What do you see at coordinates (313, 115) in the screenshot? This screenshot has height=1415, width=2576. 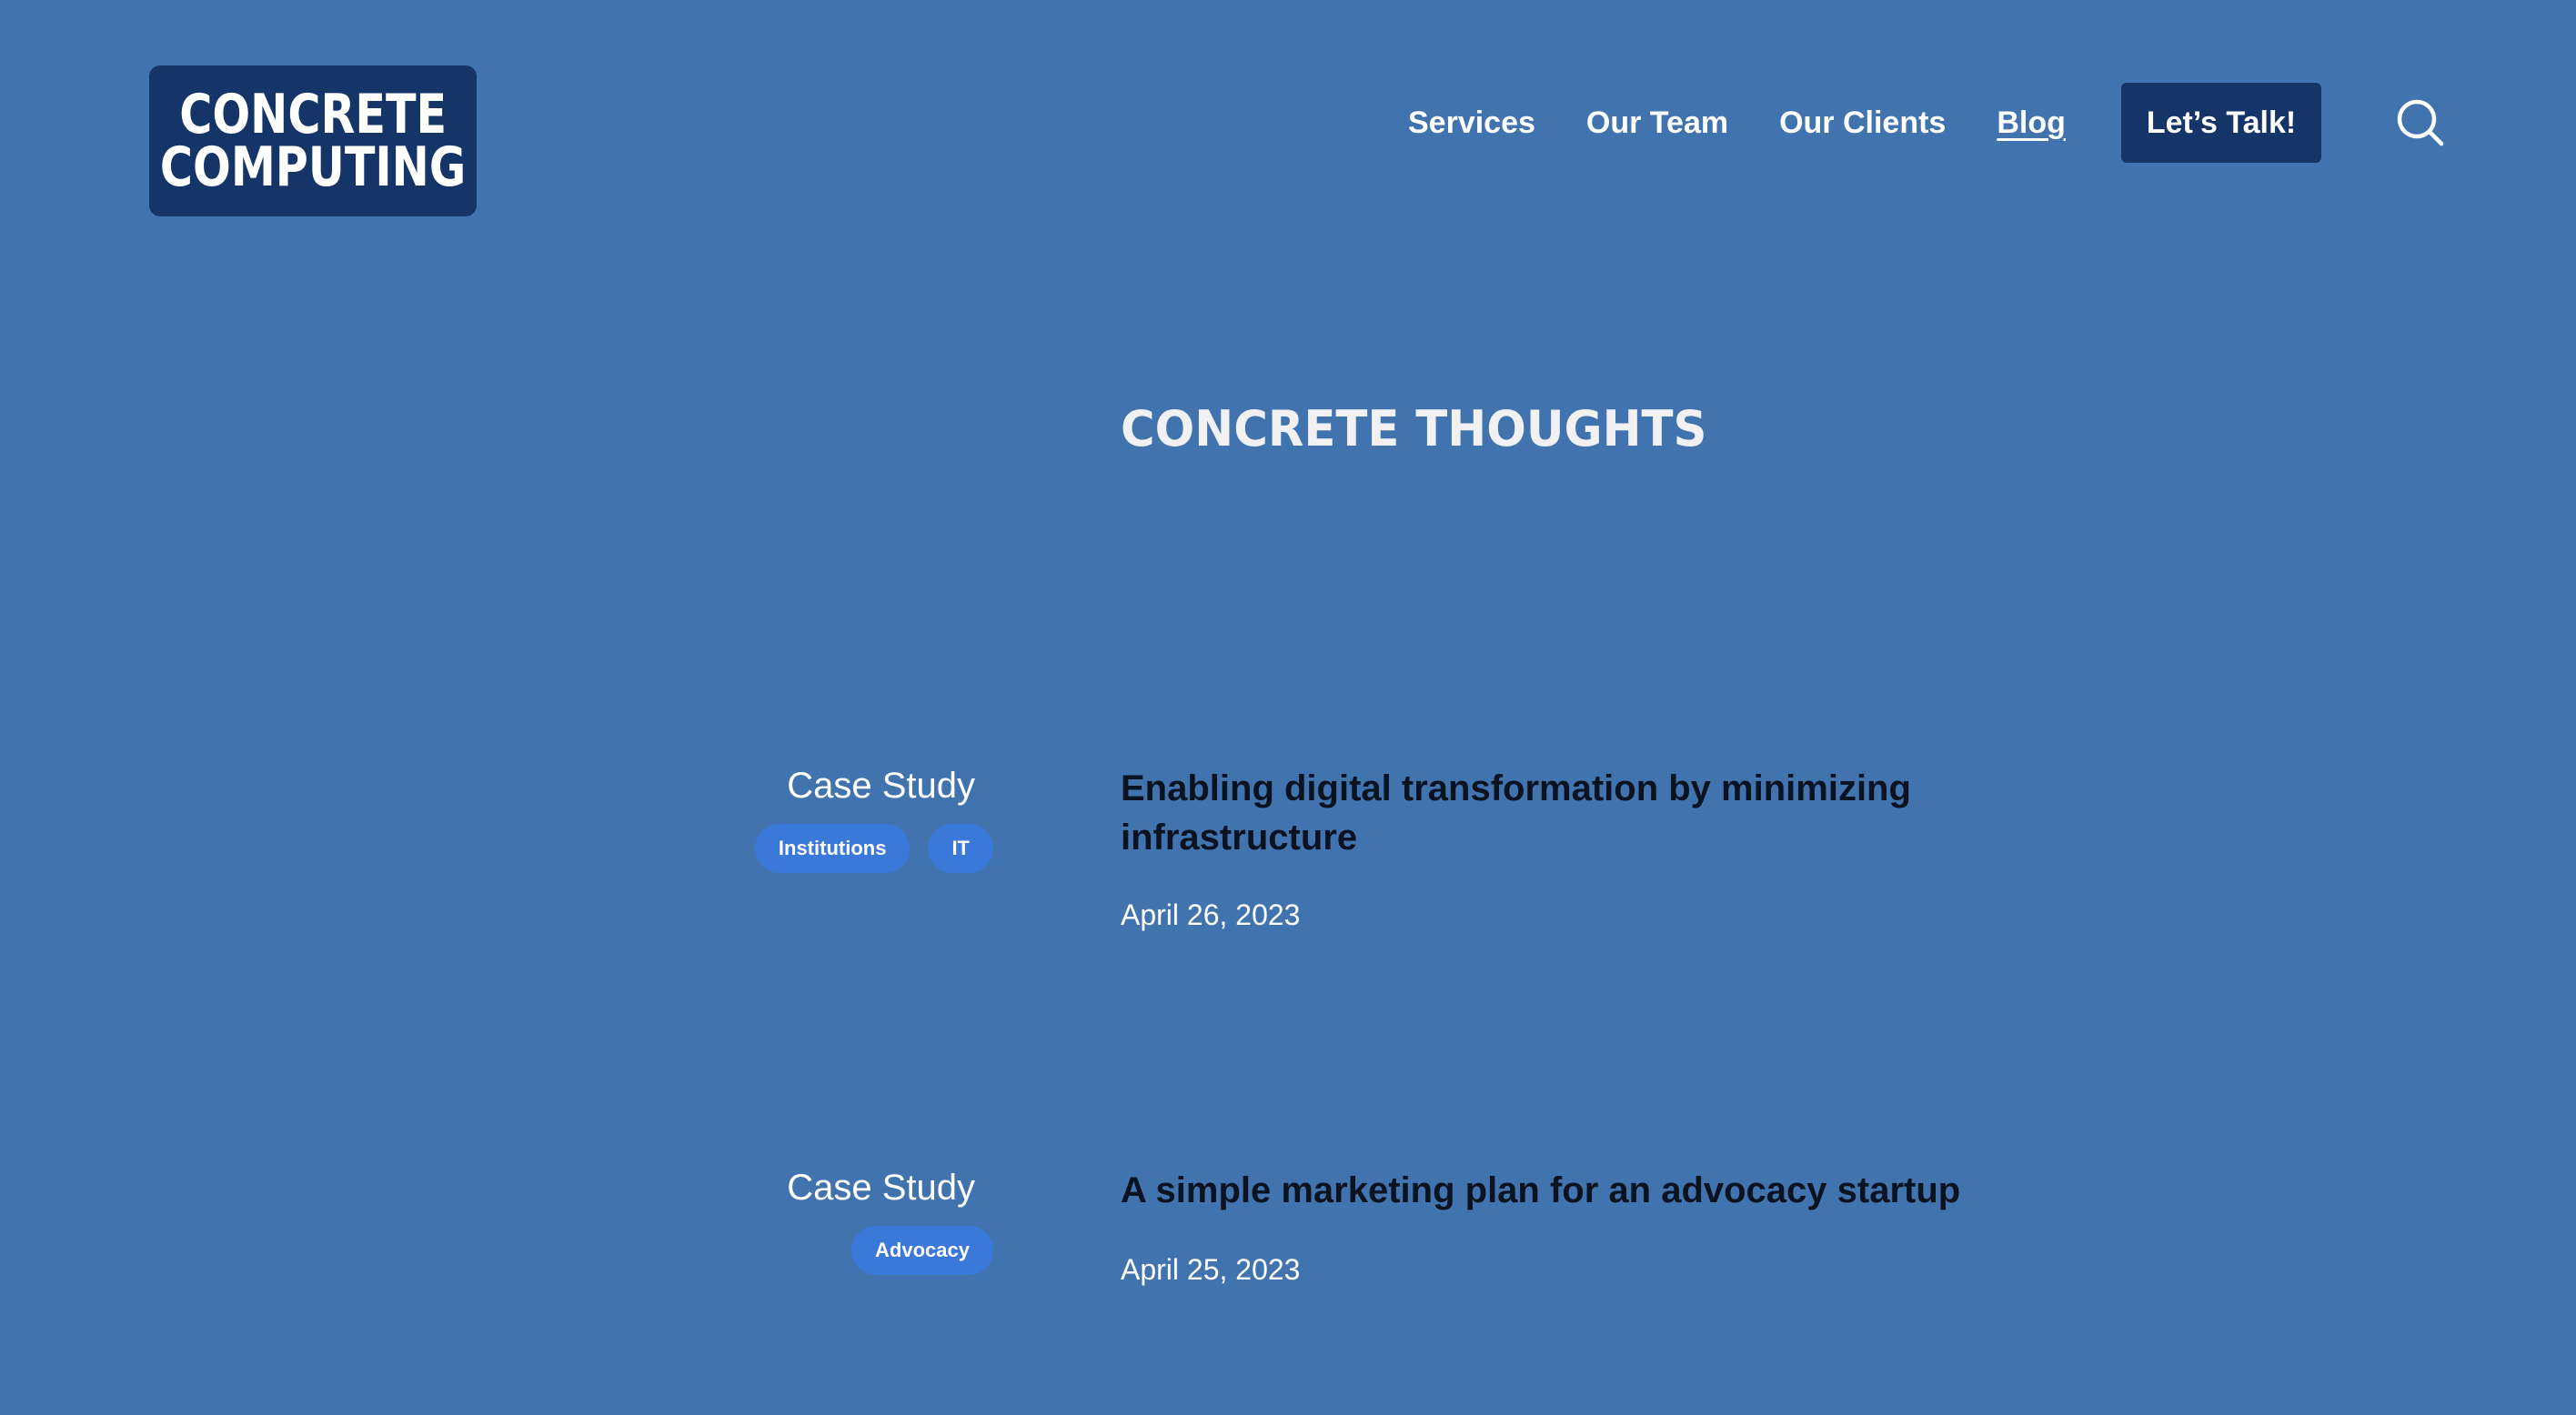 I see `logo-line-1: CONCRETE` at bounding box center [313, 115].